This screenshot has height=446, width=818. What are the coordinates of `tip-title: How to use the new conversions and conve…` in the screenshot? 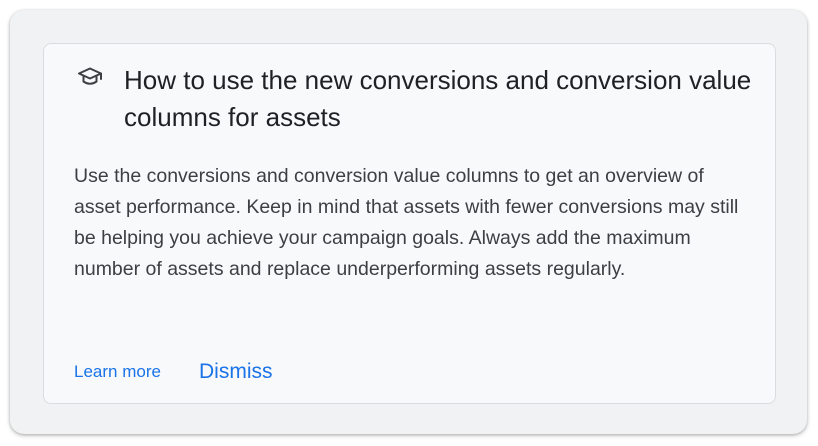 It's located at (438, 98).